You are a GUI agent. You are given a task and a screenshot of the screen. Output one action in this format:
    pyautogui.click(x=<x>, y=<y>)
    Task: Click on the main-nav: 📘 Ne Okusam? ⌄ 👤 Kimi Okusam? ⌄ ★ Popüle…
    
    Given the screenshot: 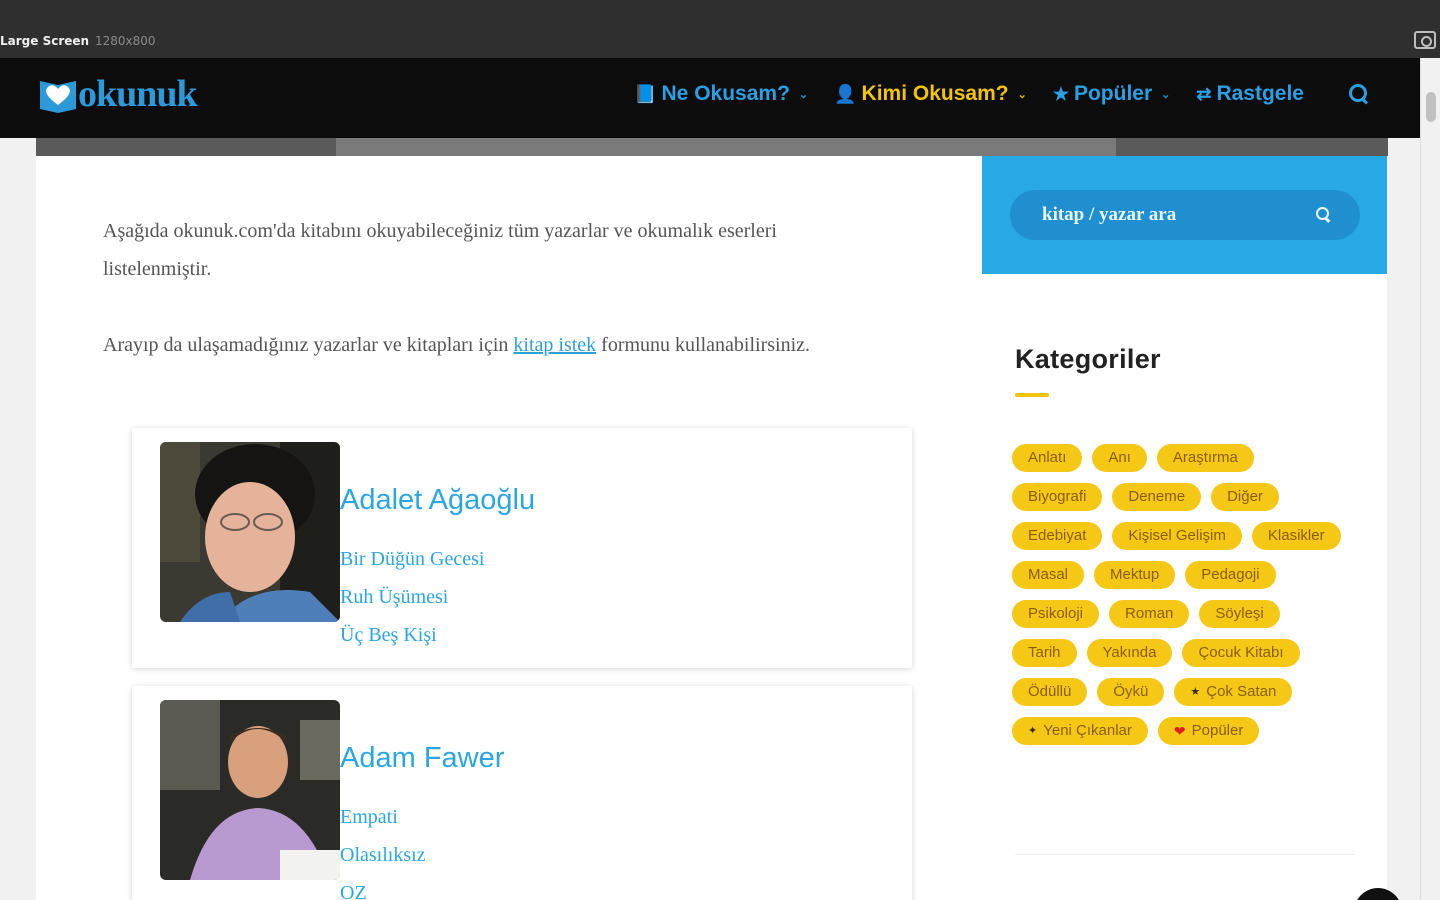 What is the action you would take?
    pyautogui.click(x=1002, y=94)
    